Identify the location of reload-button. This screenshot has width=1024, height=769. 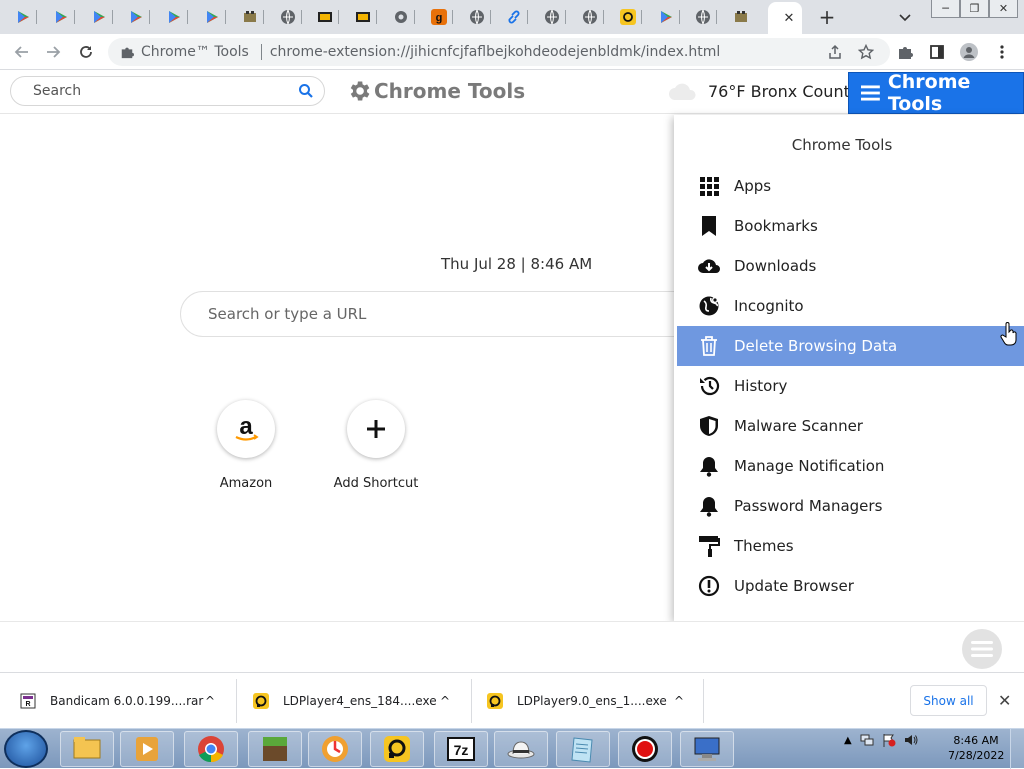
(86, 52).